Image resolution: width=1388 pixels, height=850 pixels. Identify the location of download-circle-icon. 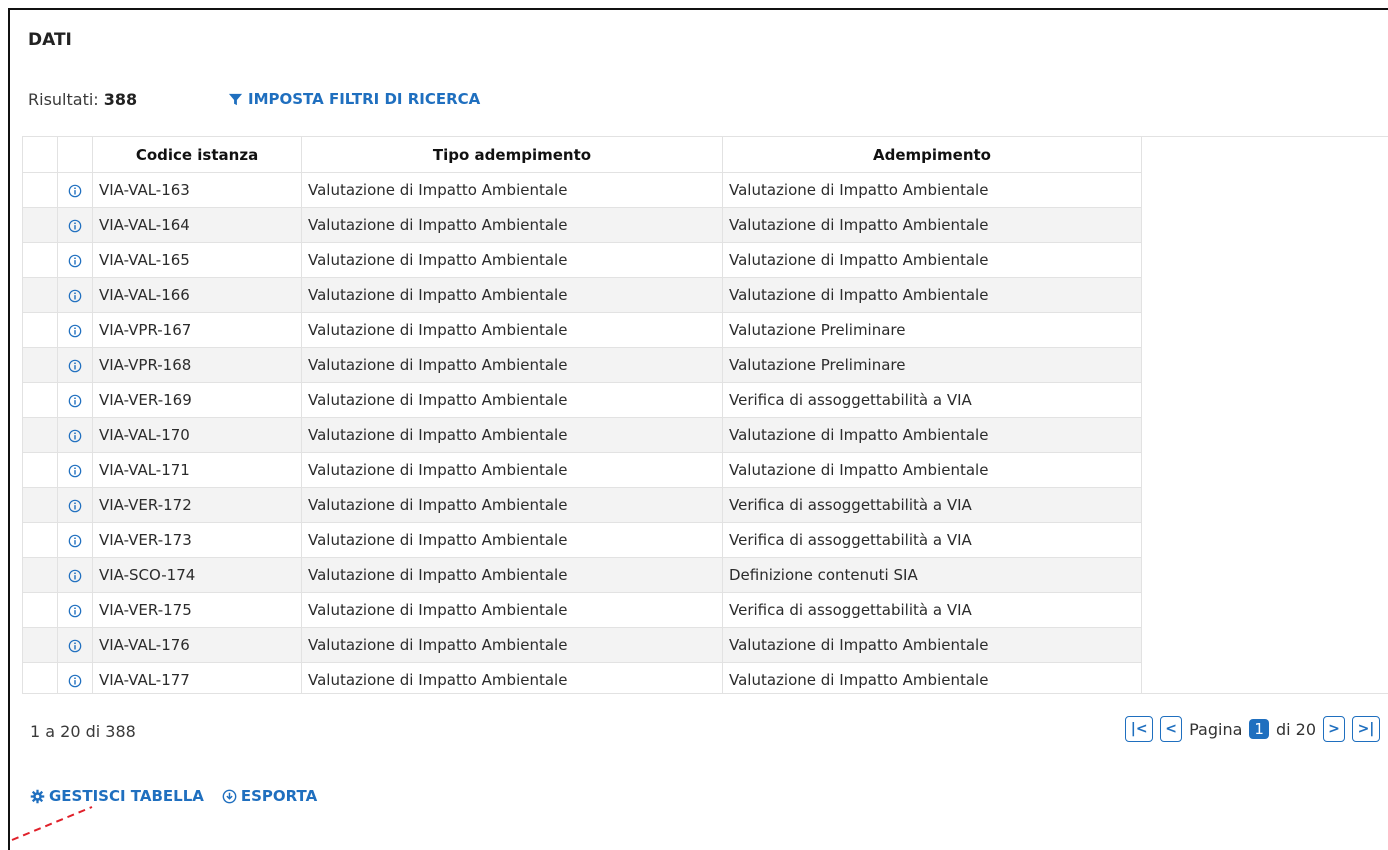
(229, 796).